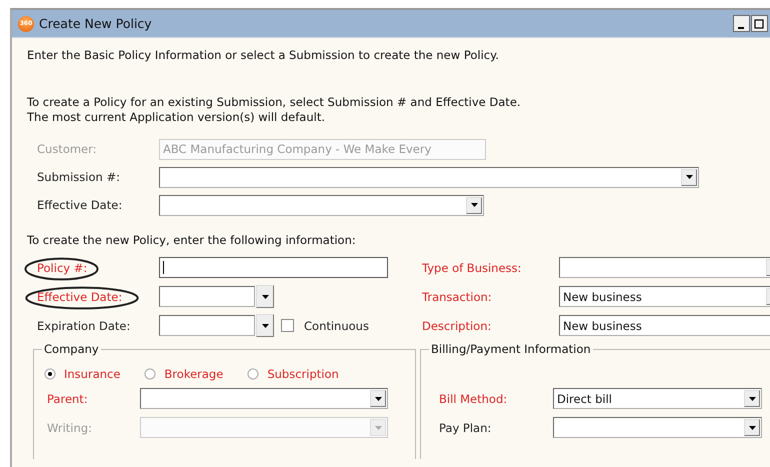 This screenshot has width=770, height=467. What do you see at coordinates (95, 23) in the screenshot?
I see `window-title: Create New Policy` at bounding box center [95, 23].